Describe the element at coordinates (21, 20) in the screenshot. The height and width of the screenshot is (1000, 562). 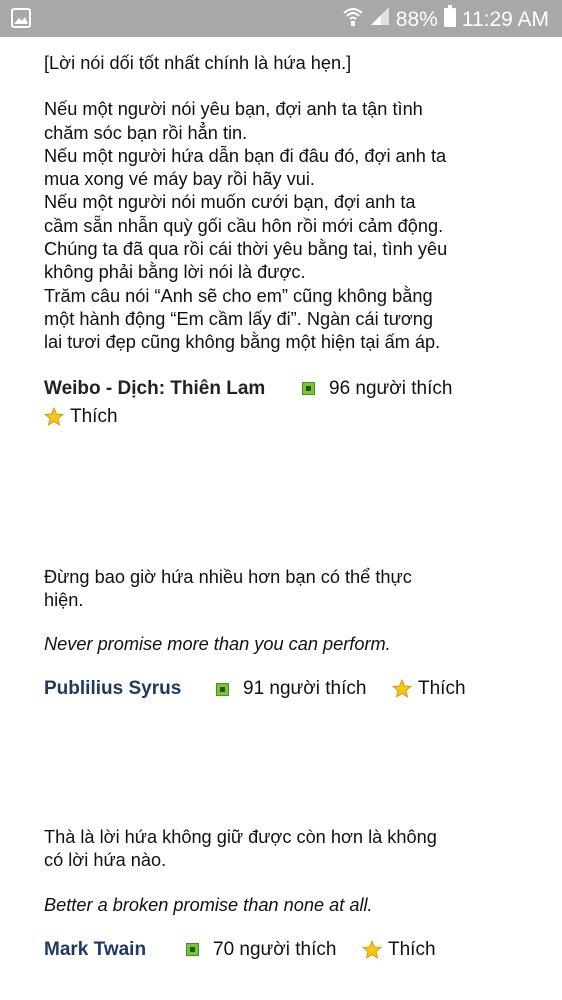
I see `gallery-notification-icon` at that location.